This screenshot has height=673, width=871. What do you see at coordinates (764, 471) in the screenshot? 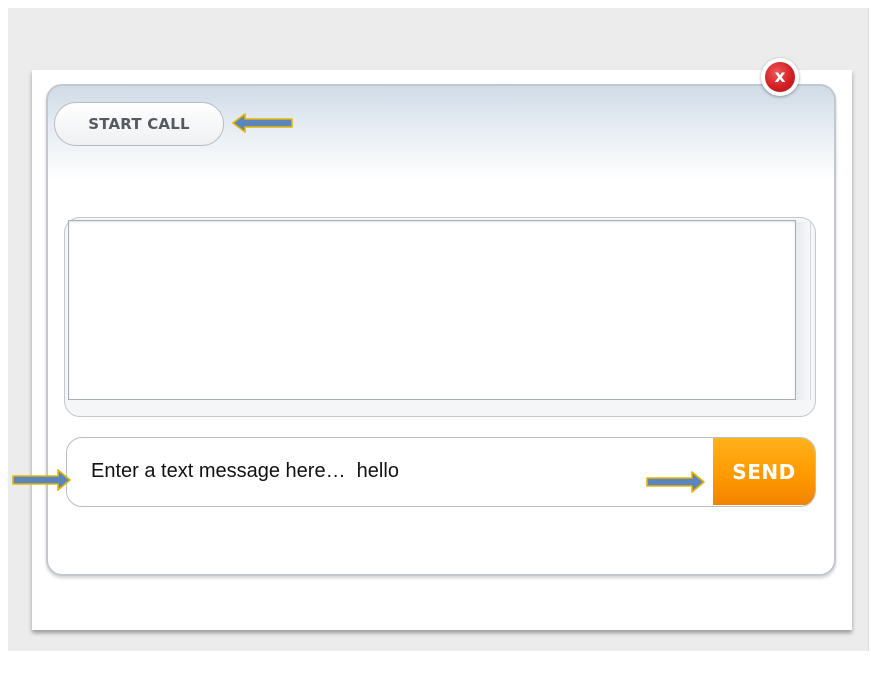
I see `send-button: SEND` at bounding box center [764, 471].